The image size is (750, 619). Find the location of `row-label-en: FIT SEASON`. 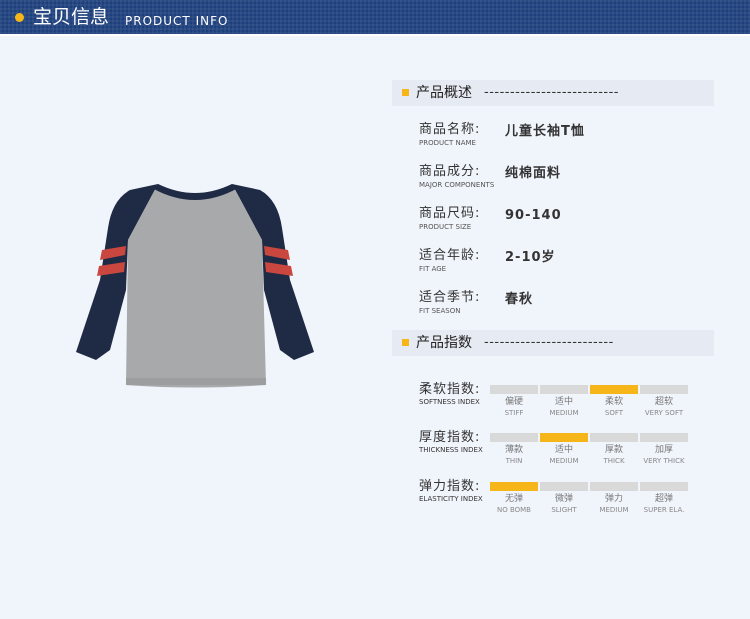

row-label-en: FIT SEASON is located at coordinates (440, 311).